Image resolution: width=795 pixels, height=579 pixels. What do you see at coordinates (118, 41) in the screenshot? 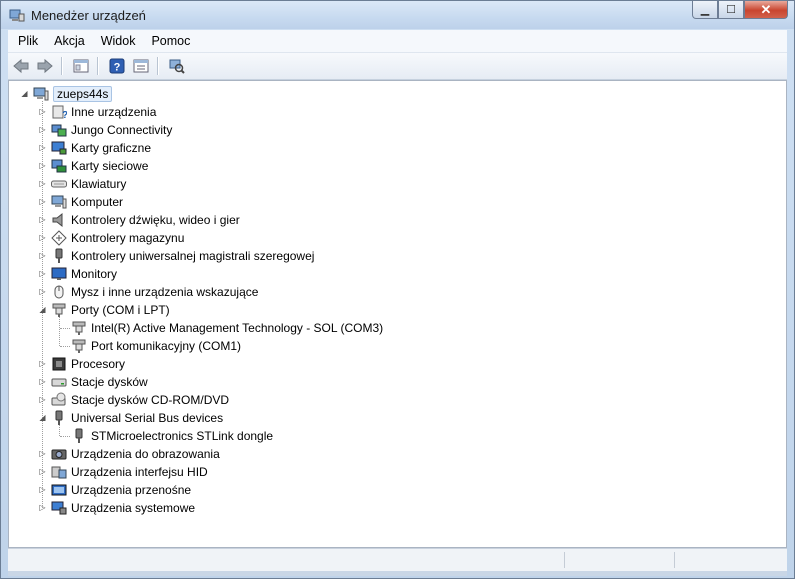
I see `menu-view: Widok` at bounding box center [118, 41].